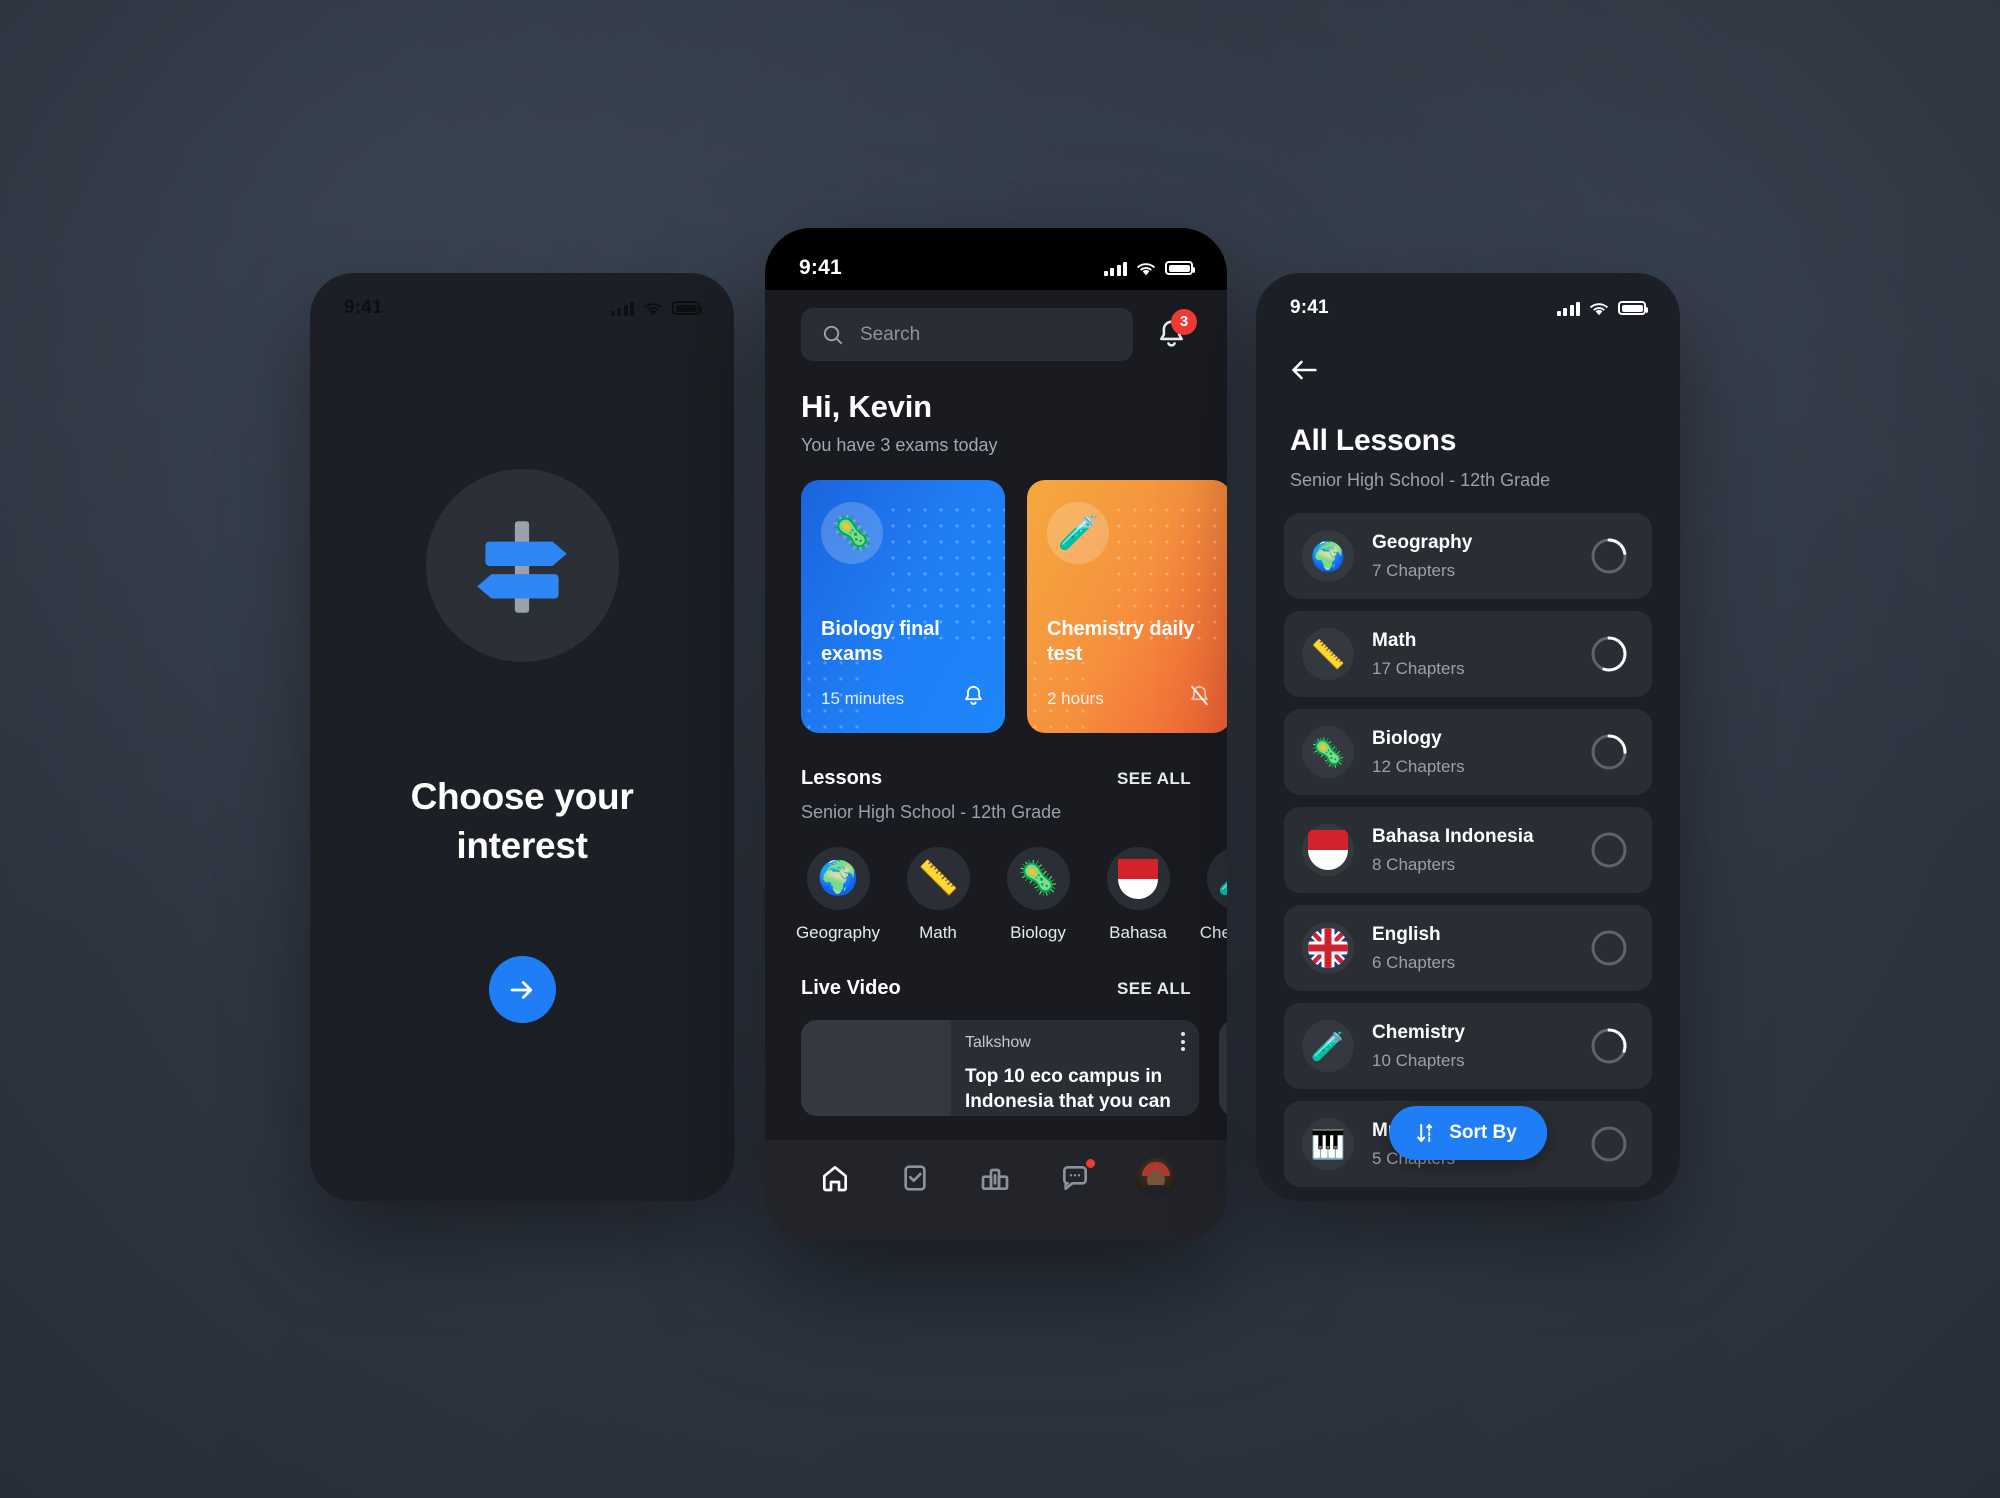 The image size is (2000, 1498). I want to click on phone-onboarding-screen: 9:41 Choose your interest, so click(522, 737).